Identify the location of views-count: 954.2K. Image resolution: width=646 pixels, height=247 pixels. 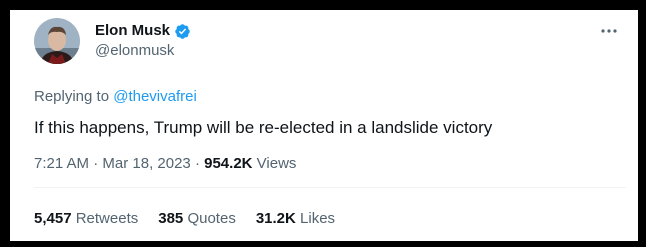
(228, 163).